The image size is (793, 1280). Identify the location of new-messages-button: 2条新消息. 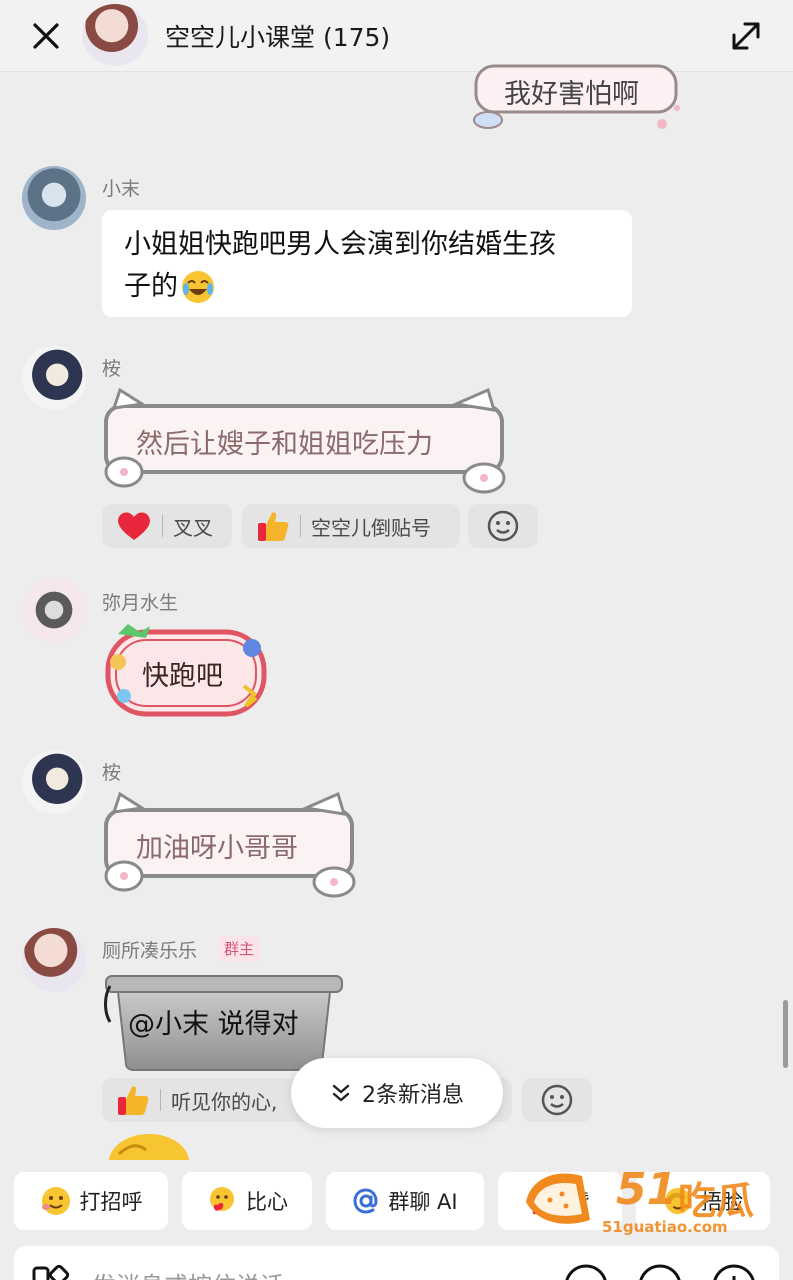
(397, 1093).